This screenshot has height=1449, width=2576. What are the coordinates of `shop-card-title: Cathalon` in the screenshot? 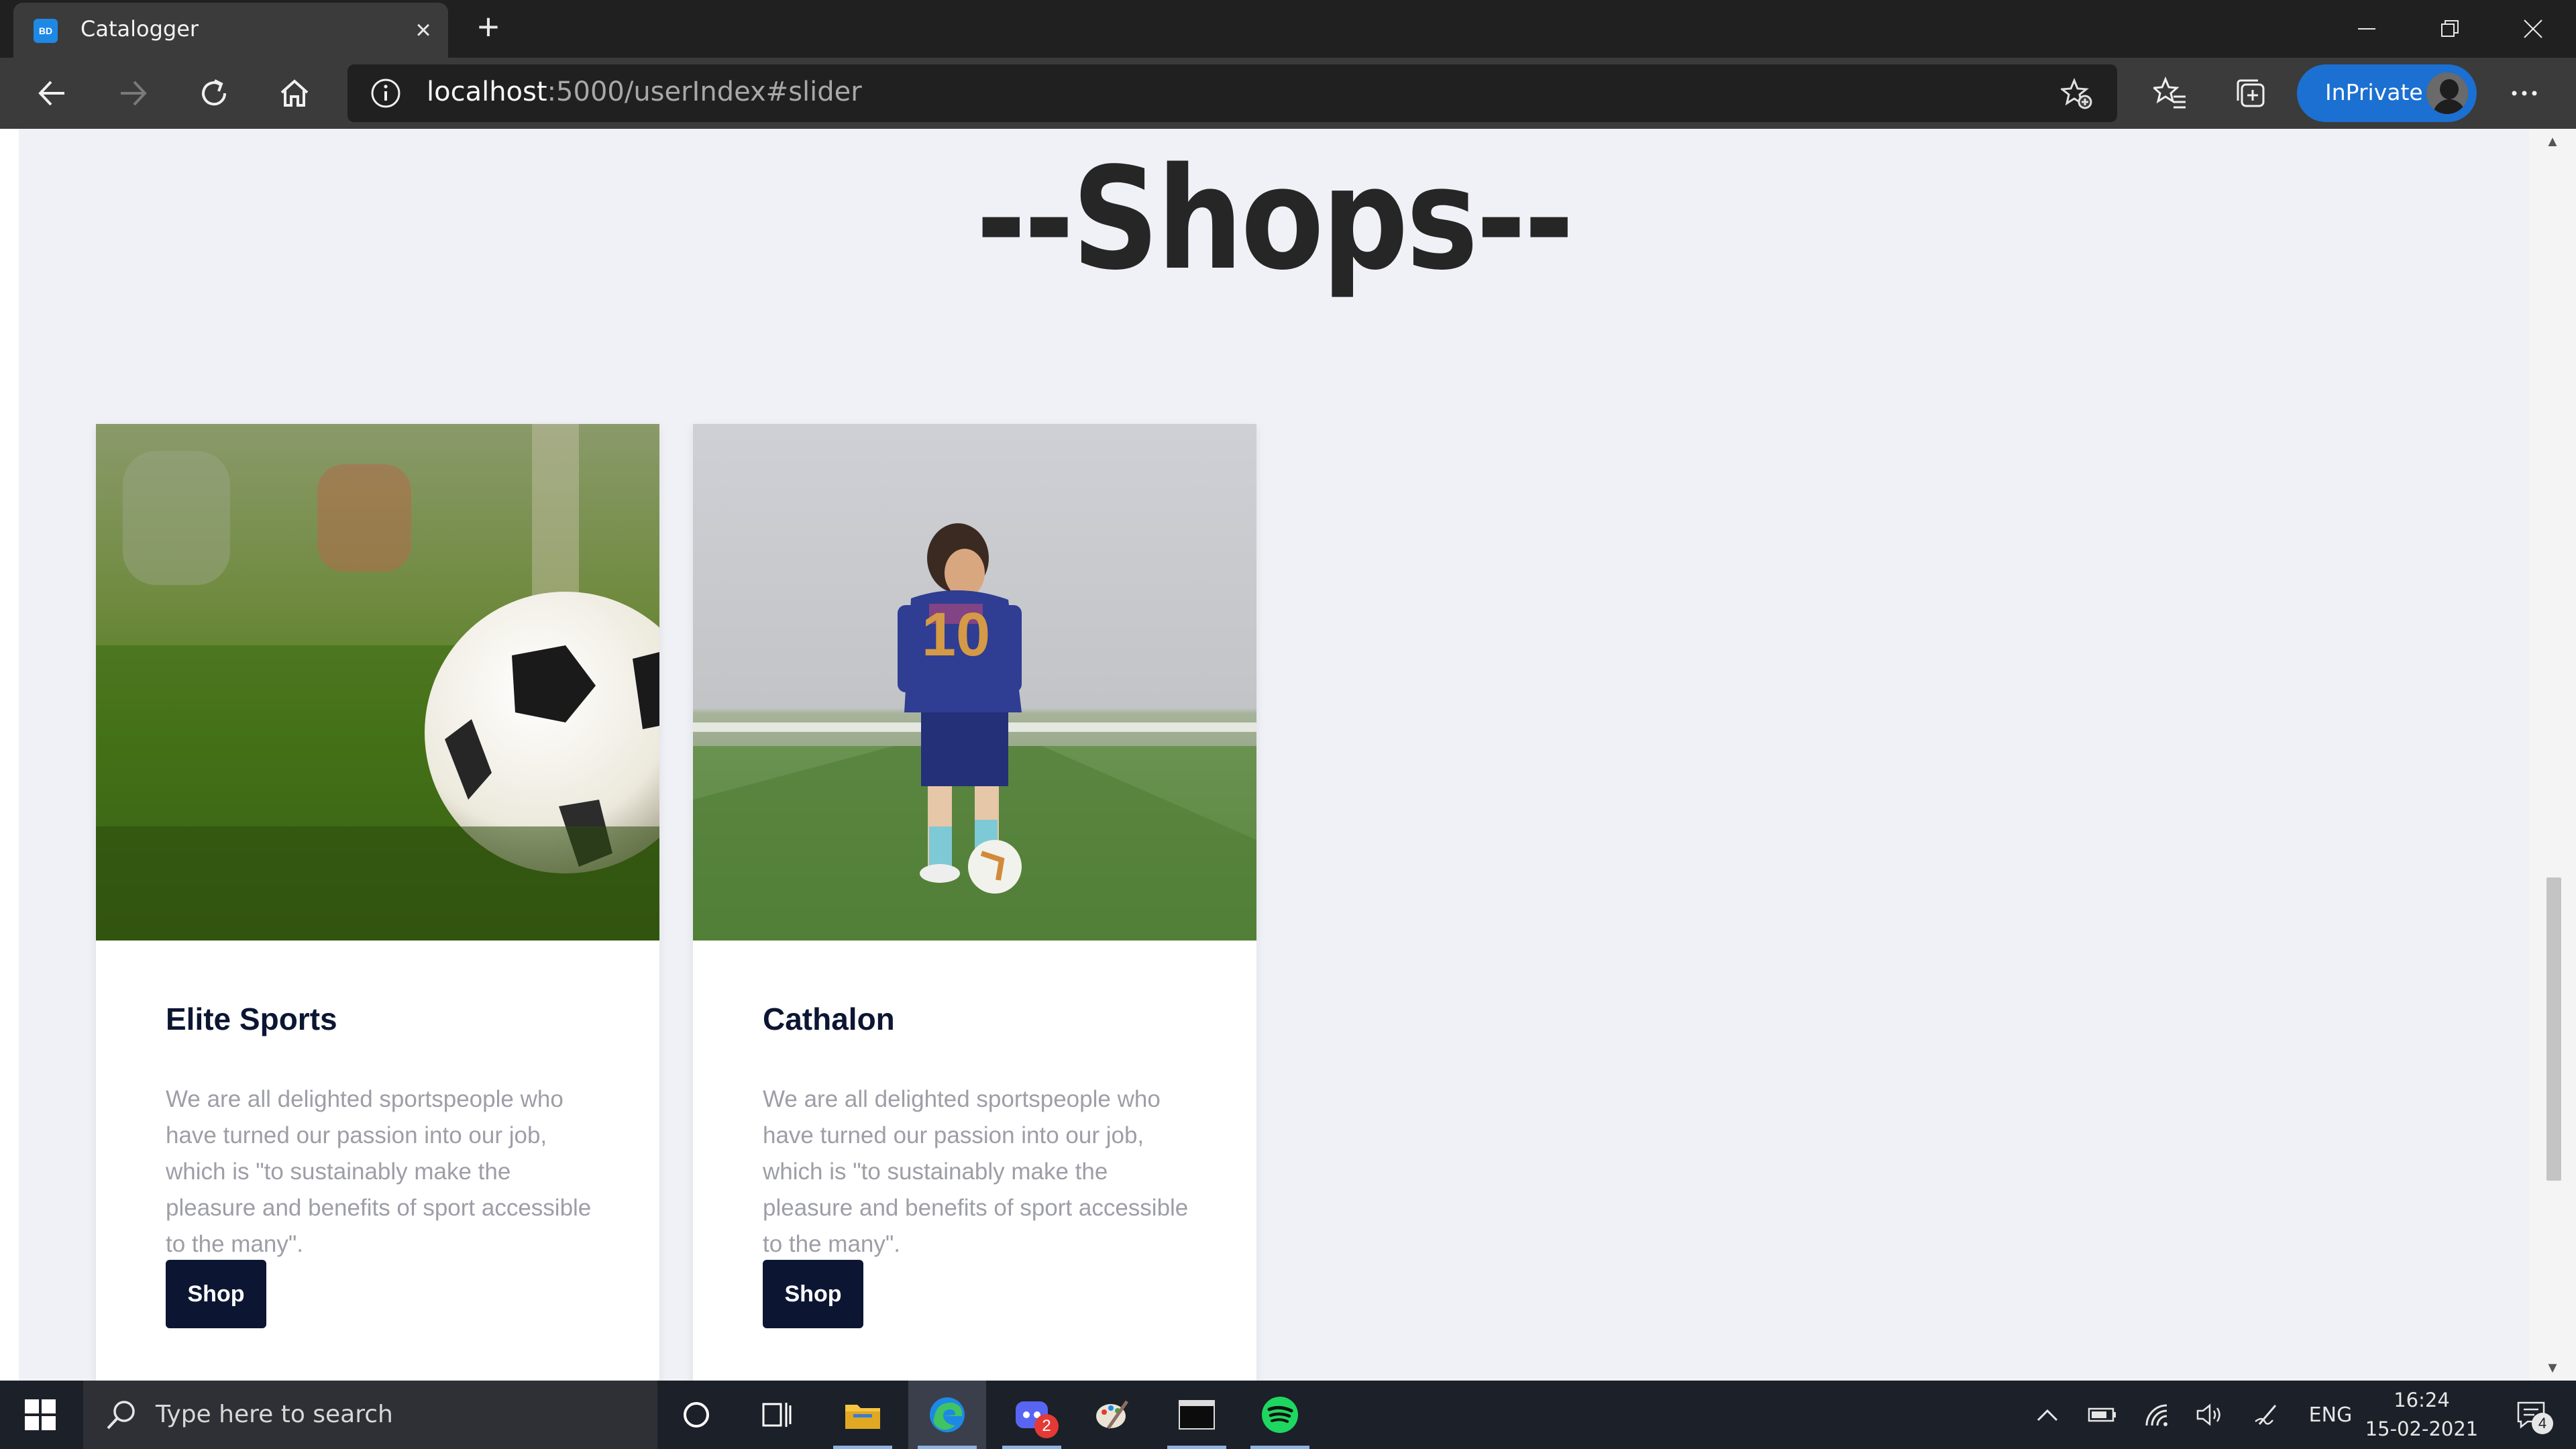 It's located at (829, 1019).